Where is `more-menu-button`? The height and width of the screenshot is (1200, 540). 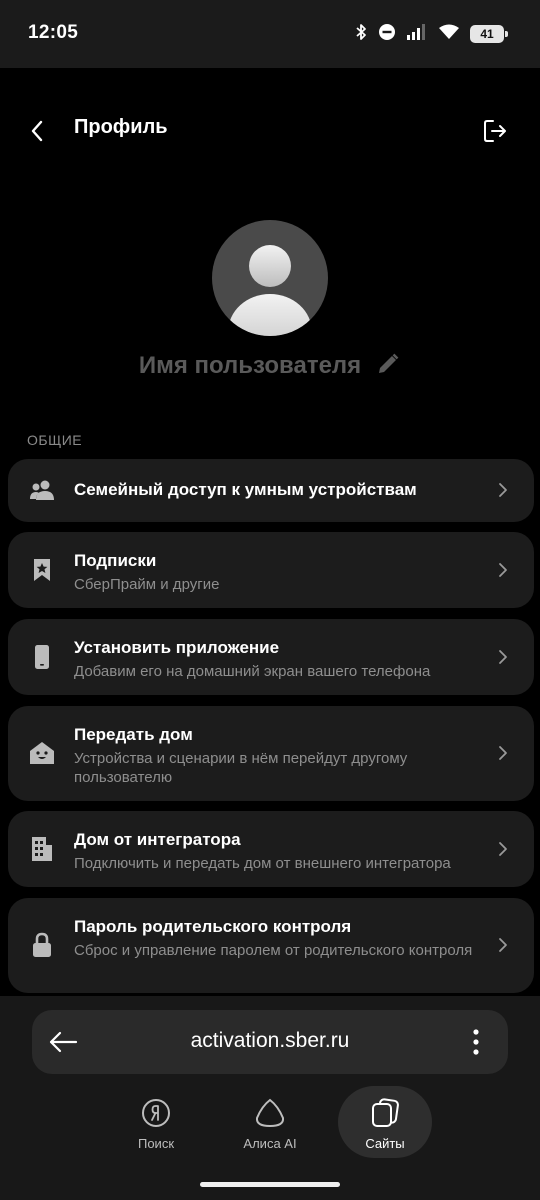 more-menu-button is located at coordinates (476, 1042).